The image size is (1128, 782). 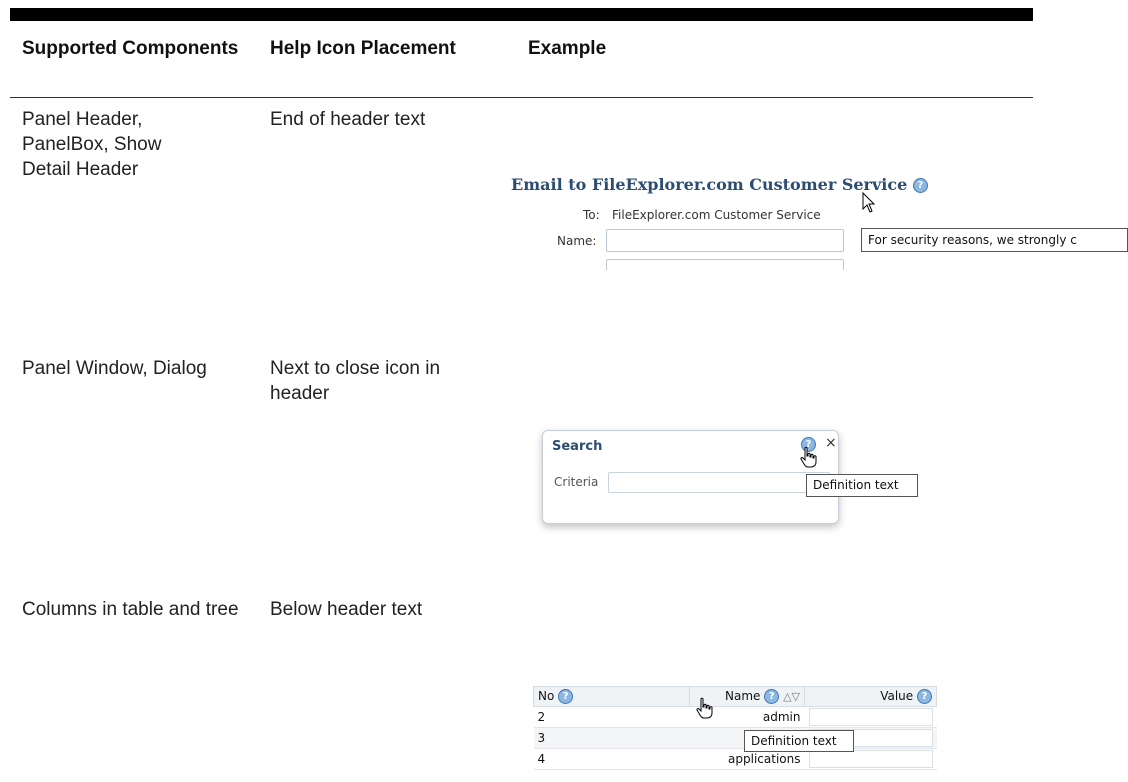 What do you see at coordinates (735, 738) in the screenshot?
I see `table-row: 3 appl` at bounding box center [735, 738].